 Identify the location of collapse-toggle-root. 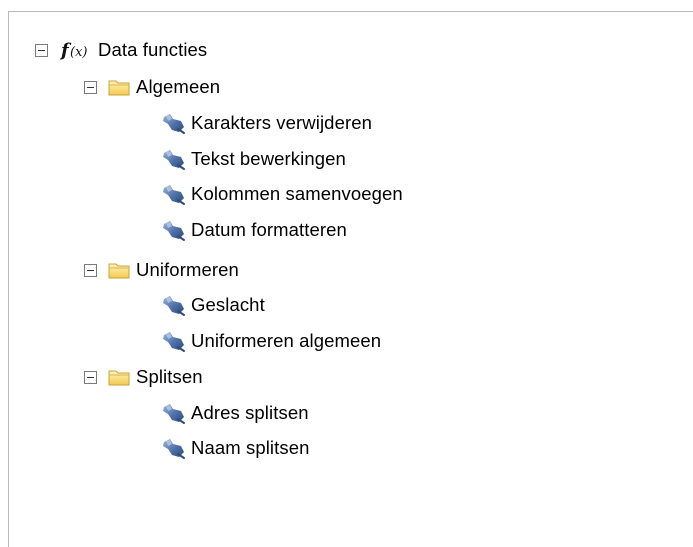
(41, 50).